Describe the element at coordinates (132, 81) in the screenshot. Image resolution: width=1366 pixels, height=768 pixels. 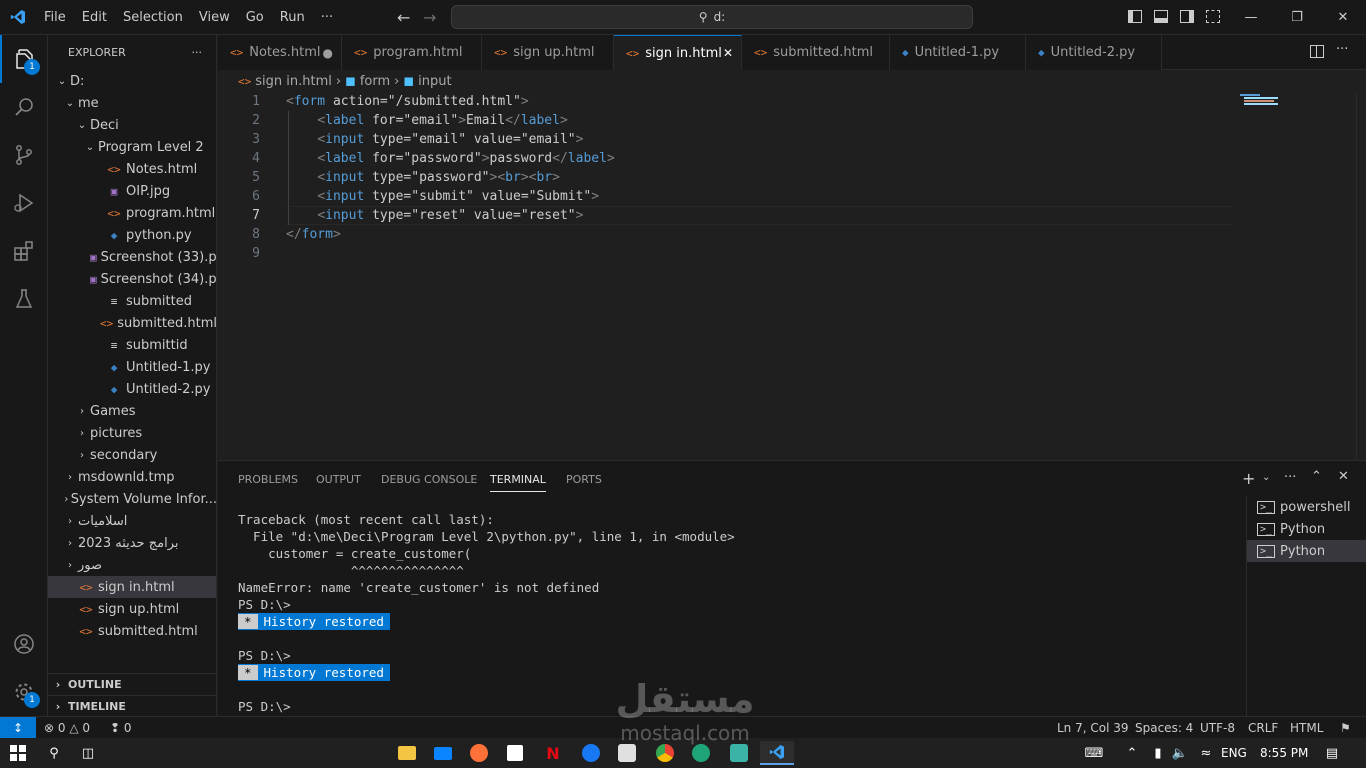
I see `folder-item: ⌄ D:` at that location.